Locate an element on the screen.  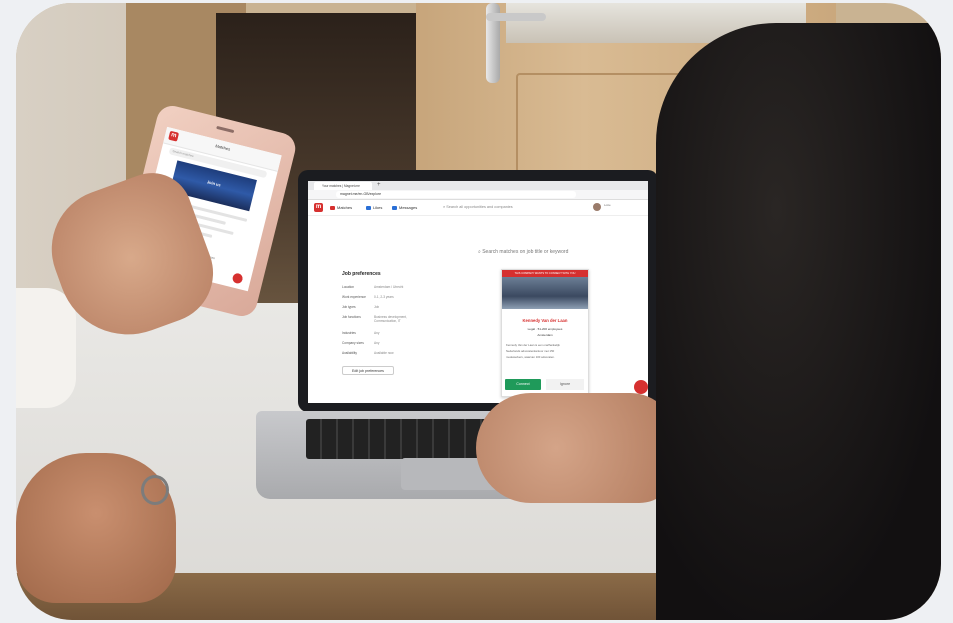
edit-job-preferences-button: Edit job preferences is located at coordinates (368, 370).